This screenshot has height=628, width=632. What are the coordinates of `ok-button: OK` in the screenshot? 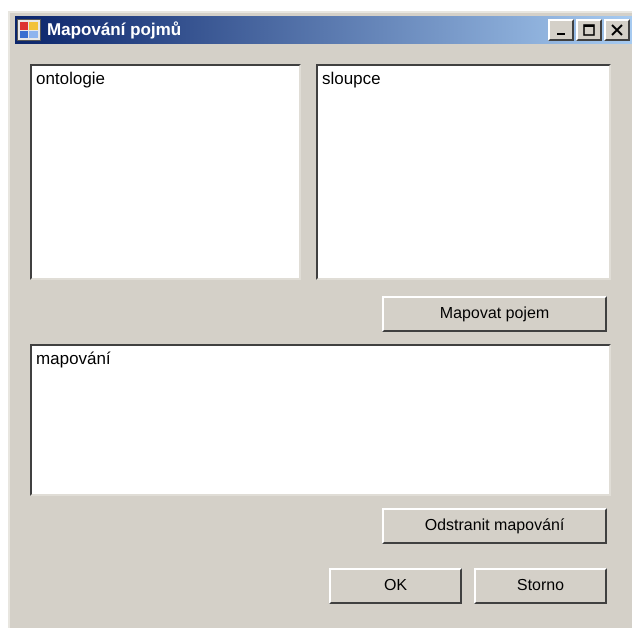 It's located at (395, 586).